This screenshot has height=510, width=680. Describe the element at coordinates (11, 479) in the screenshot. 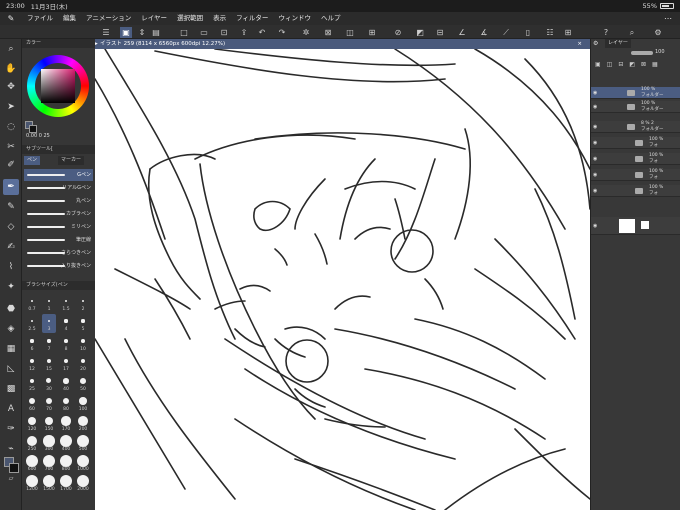

I see `transparent-icon: ▱` at that location.